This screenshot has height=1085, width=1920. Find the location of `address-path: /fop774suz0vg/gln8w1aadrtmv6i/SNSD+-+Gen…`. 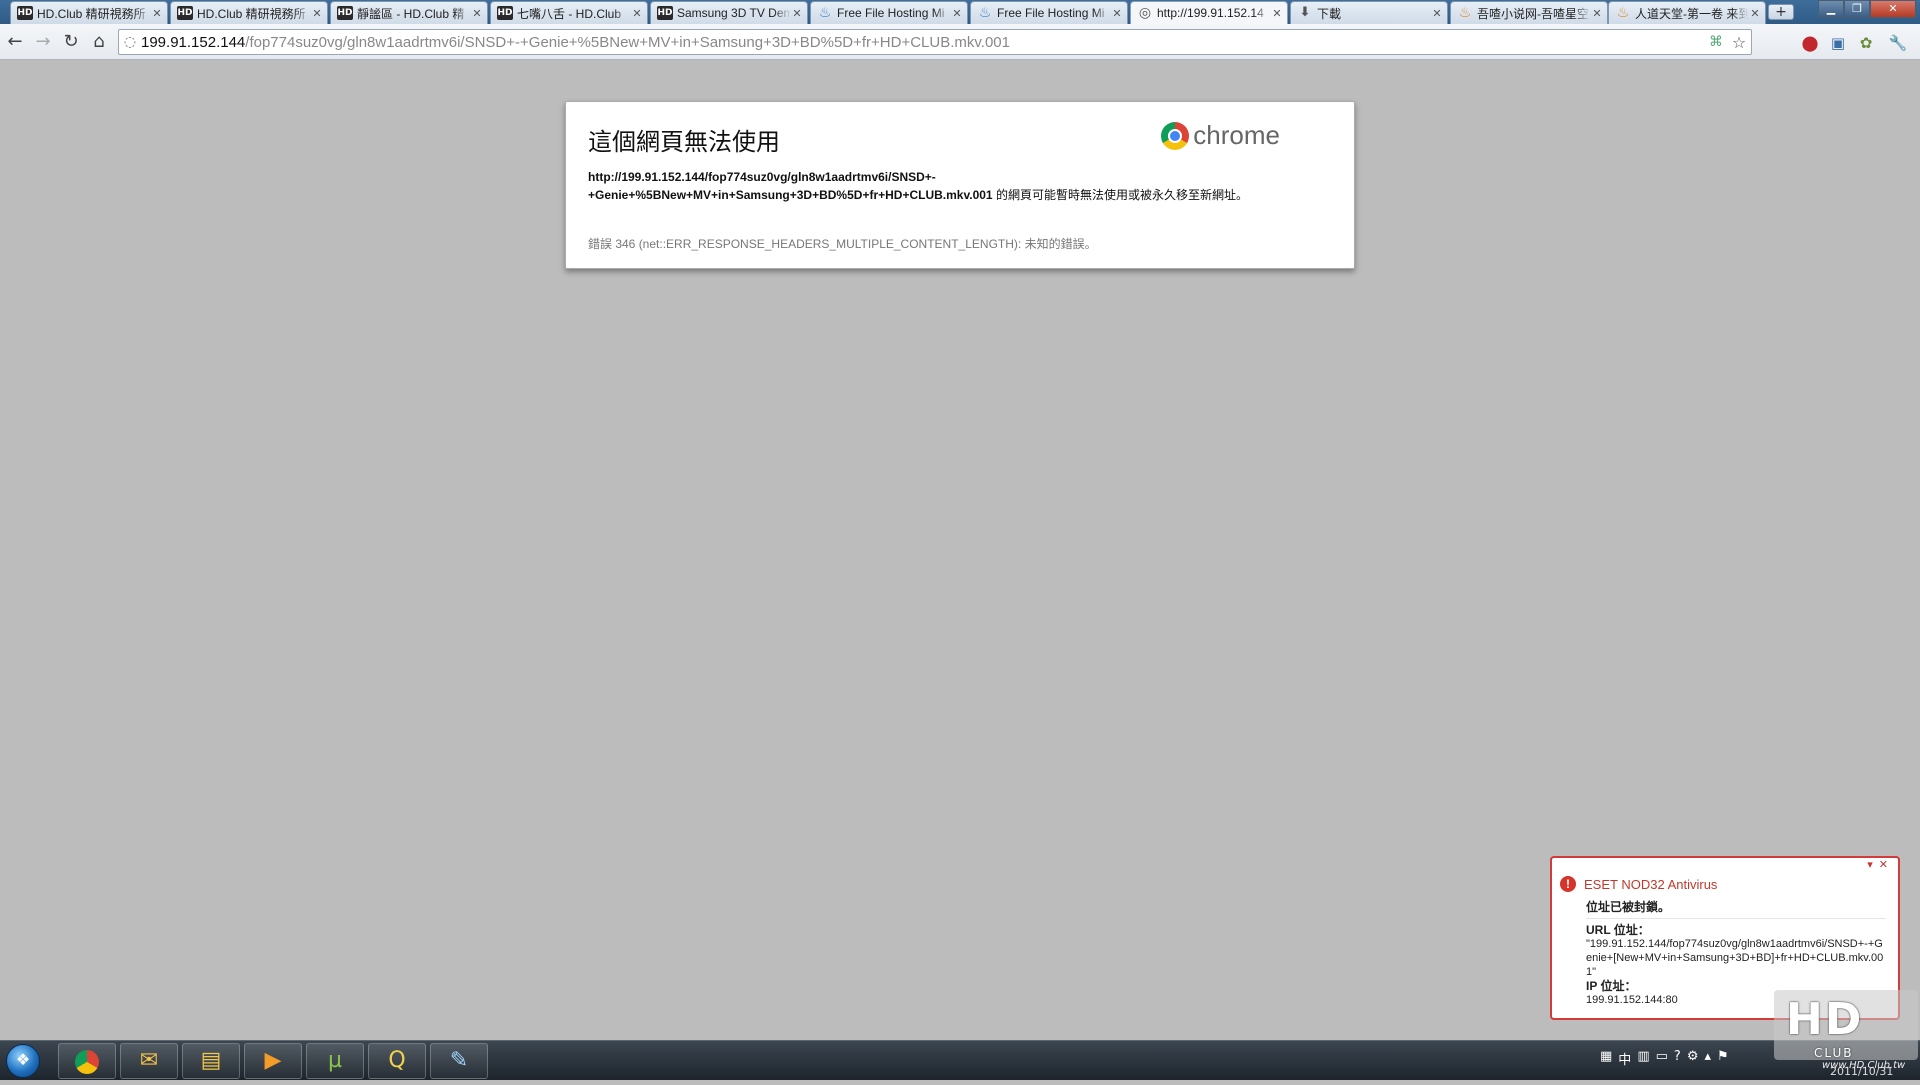

address-path: /fop774suz0vg/gln8w1aadrtmv6i/SNSD+-+Gen… is located at coordinates (627, 42).